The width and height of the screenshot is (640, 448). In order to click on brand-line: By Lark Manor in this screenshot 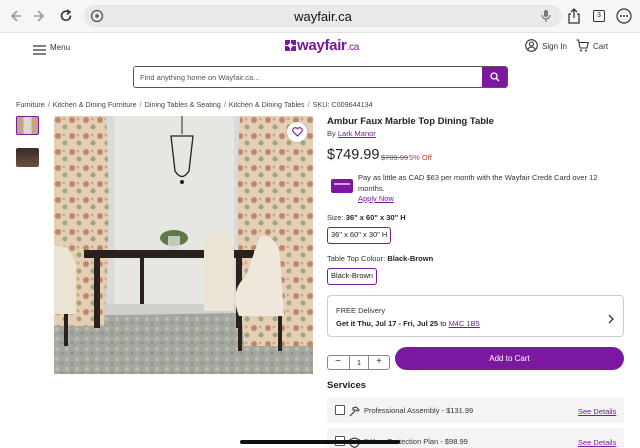, I will do `click(351, 133)`.